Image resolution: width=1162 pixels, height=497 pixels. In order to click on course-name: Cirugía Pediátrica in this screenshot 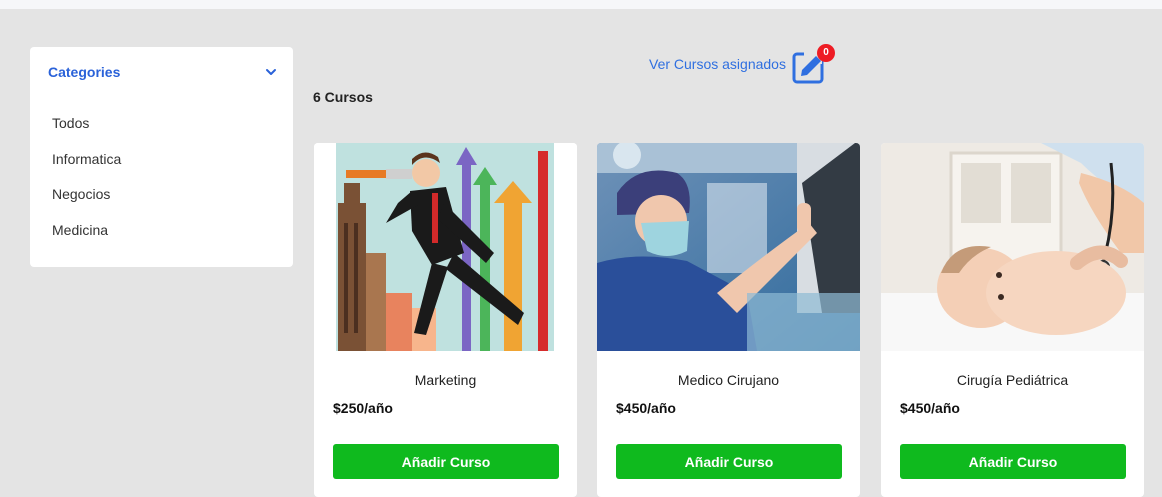, I will do `click(1012, 380)`.